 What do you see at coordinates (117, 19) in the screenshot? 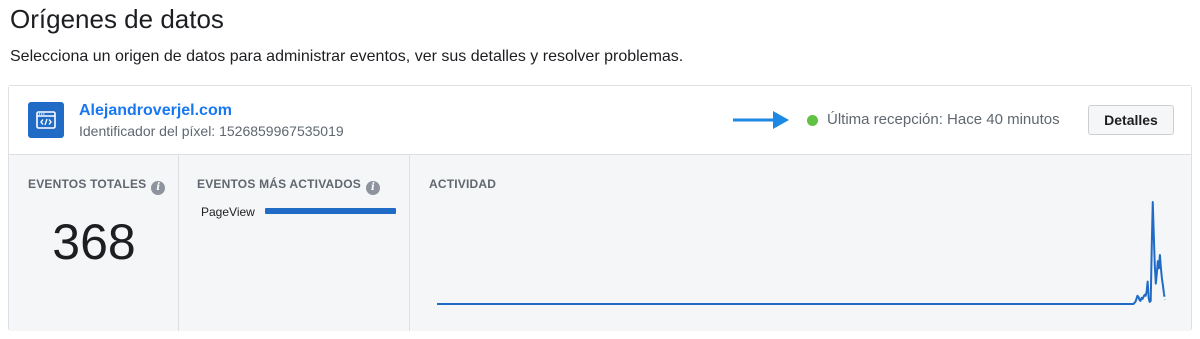
I see `page-title: Orígenes de datos` at bounding box center [117, 19].